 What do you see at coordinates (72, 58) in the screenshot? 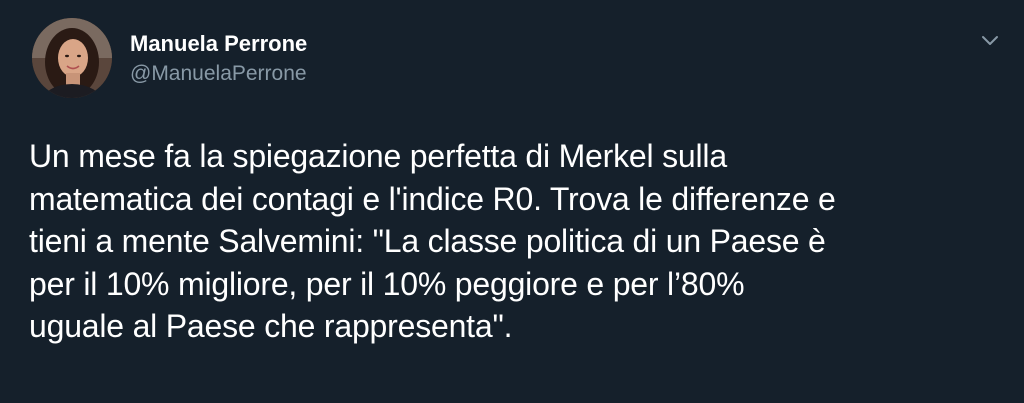
I see `avatar` at bounding box center [72, 58].